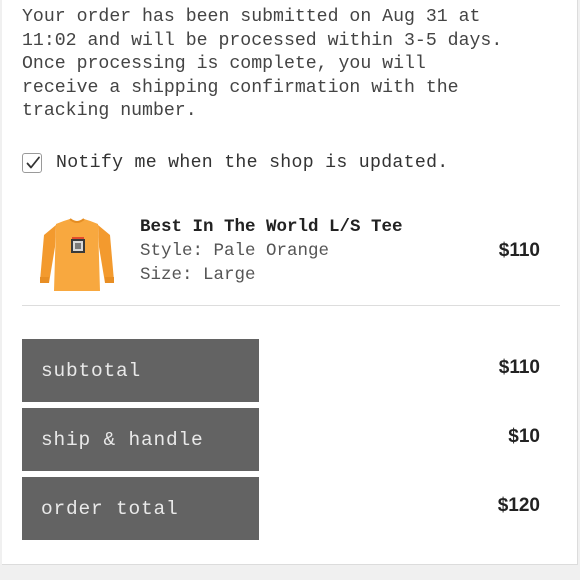 Image resolution: width=580 pixels, height=580 pixels. Describe the element at coordinates (198, 275) in the screenshot. I see `product-size: Size: Large` at that location.